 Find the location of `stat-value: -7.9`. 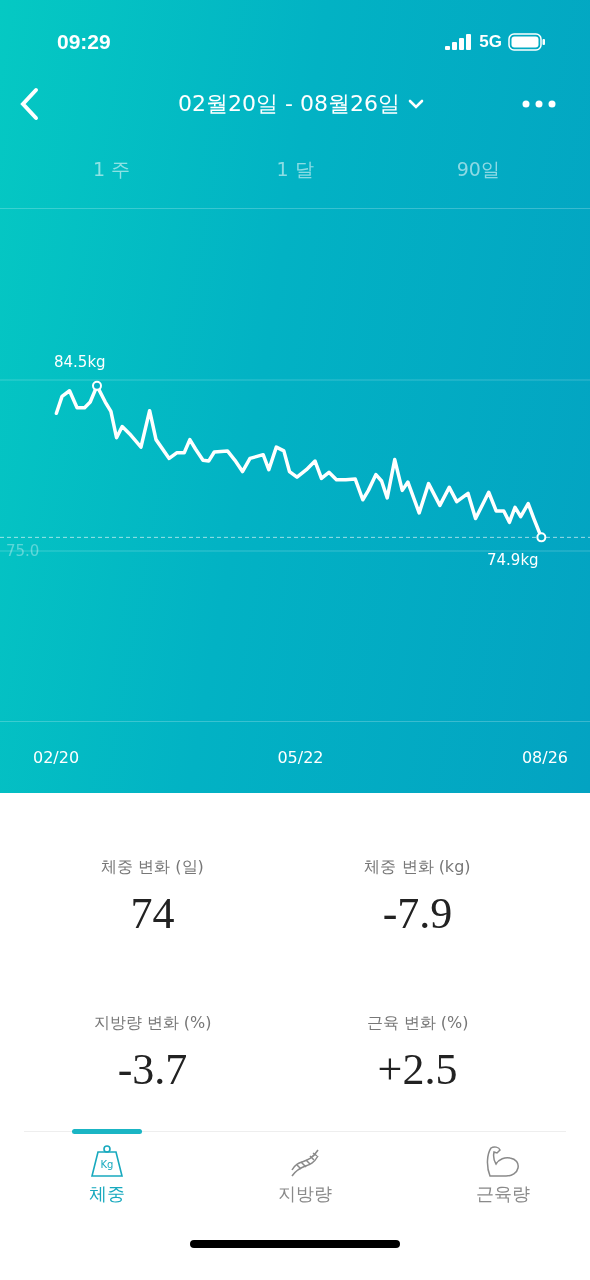

stat-value: -7.9 is located at coordinates (417, 913).